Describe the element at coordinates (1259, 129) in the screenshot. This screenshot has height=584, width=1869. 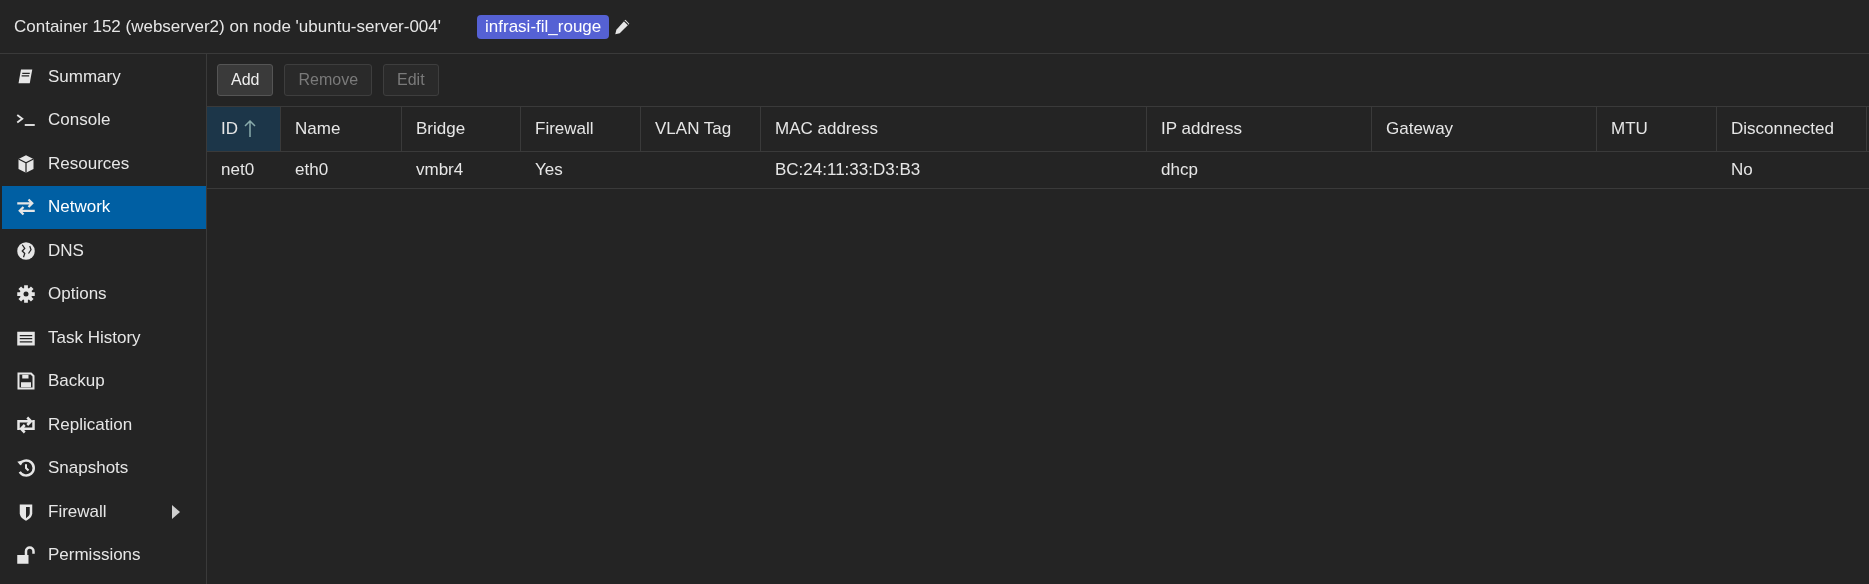
I see `column-header: IP address` at that location.